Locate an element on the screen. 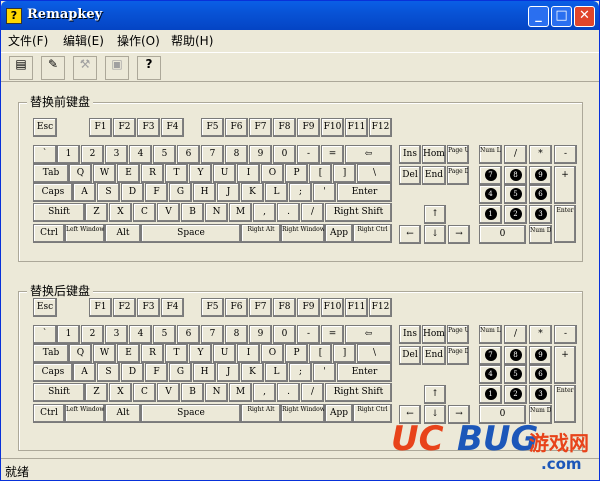 The height and width of the screenshot is (481, 600). key-app: App is located at coordinates (339, 233).